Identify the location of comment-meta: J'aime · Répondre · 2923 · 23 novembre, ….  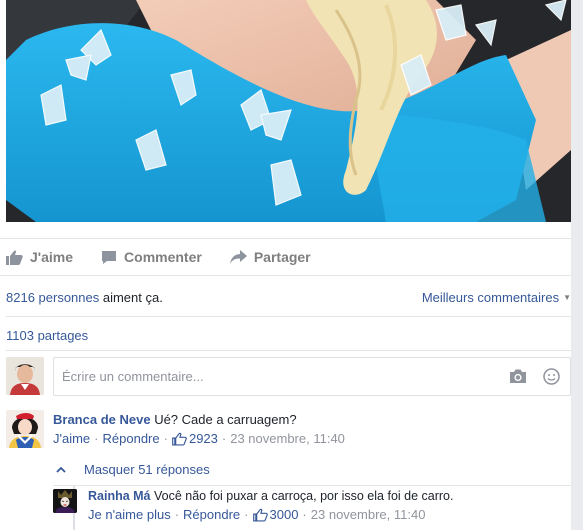
(199, 438).